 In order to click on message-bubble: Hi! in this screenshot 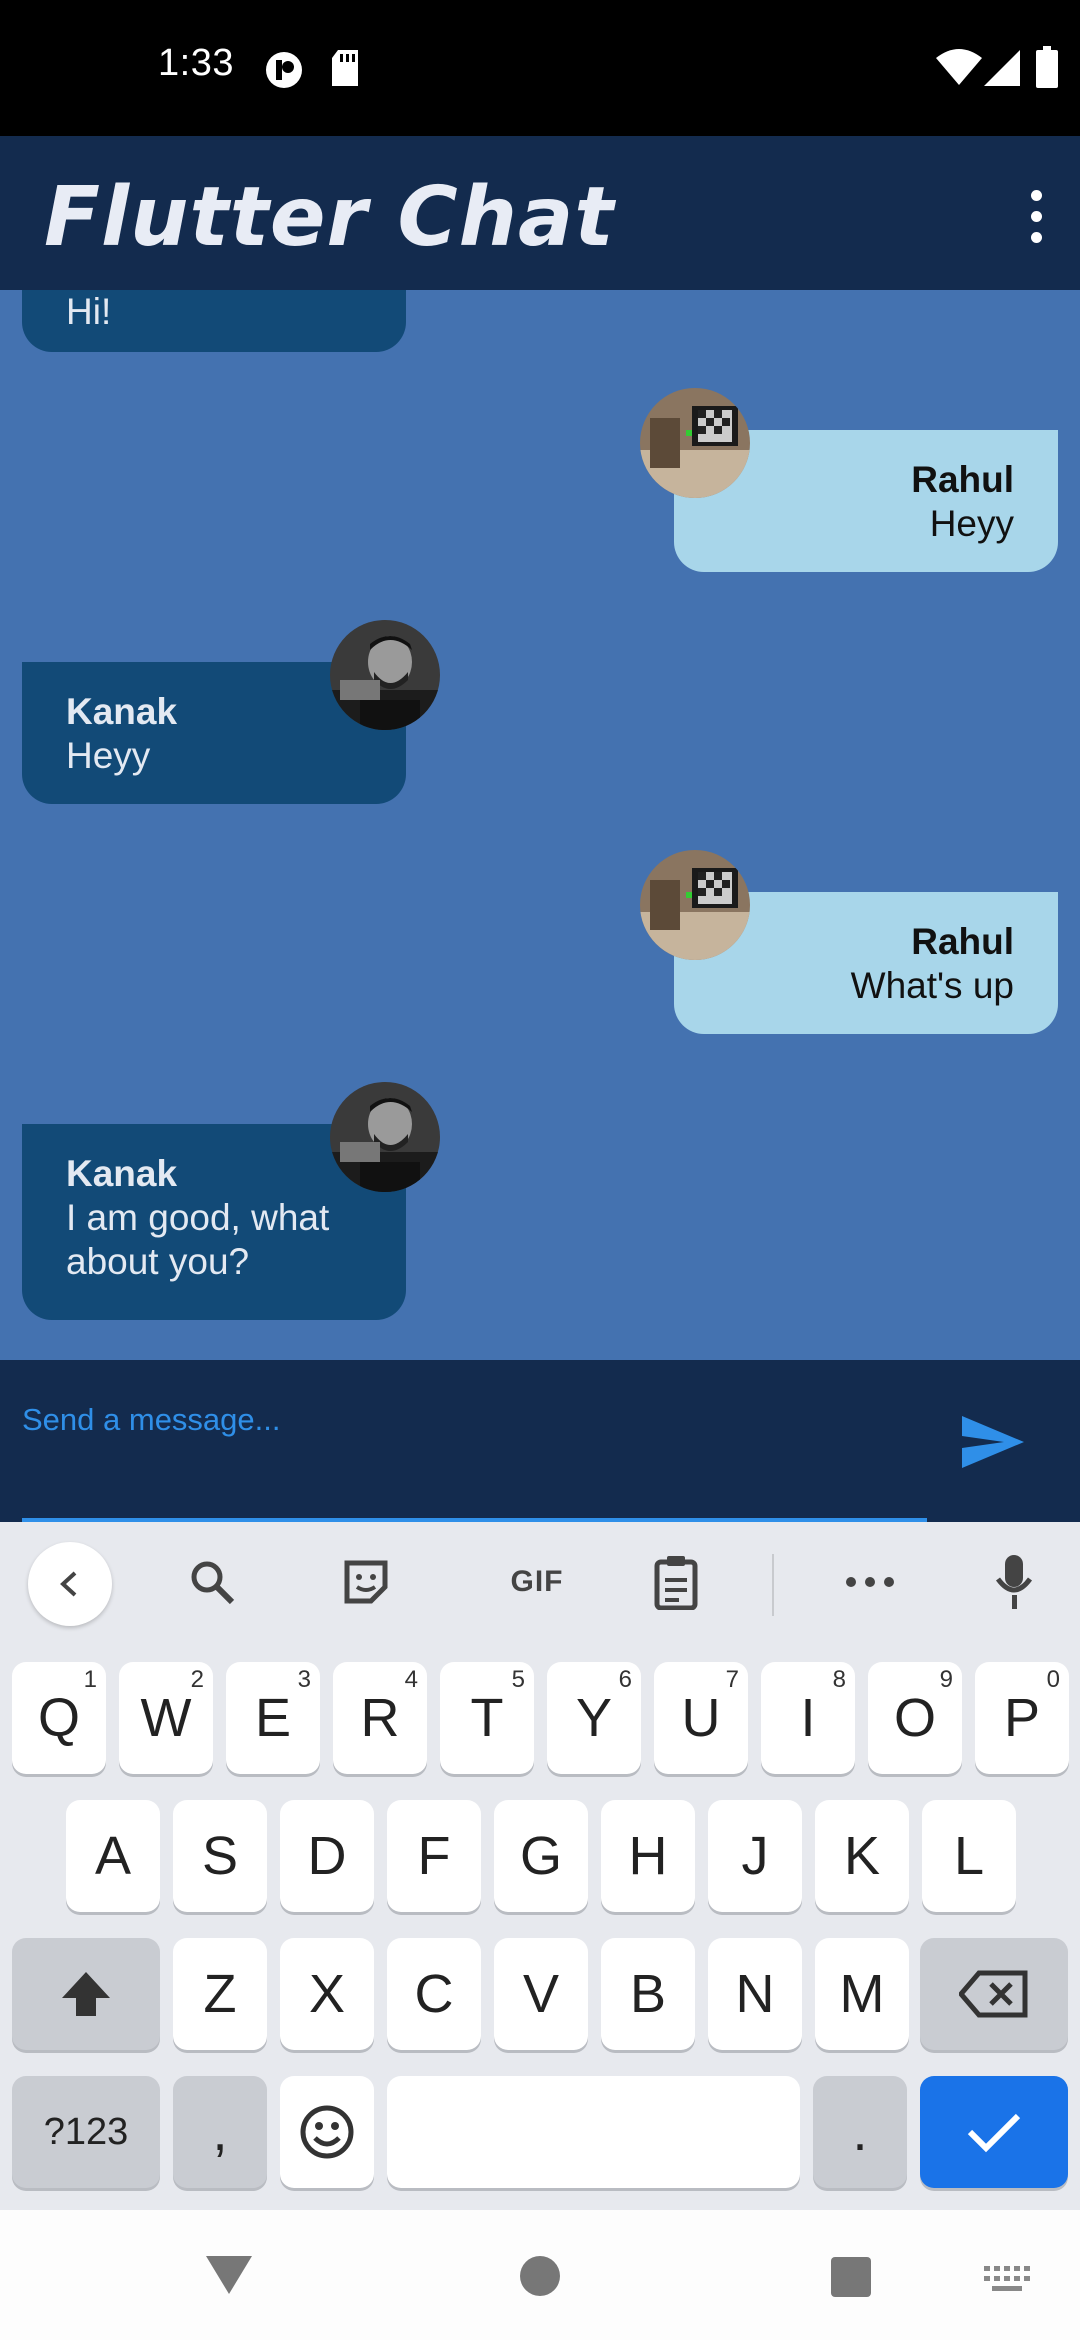, I will do `click(214, 321)`.